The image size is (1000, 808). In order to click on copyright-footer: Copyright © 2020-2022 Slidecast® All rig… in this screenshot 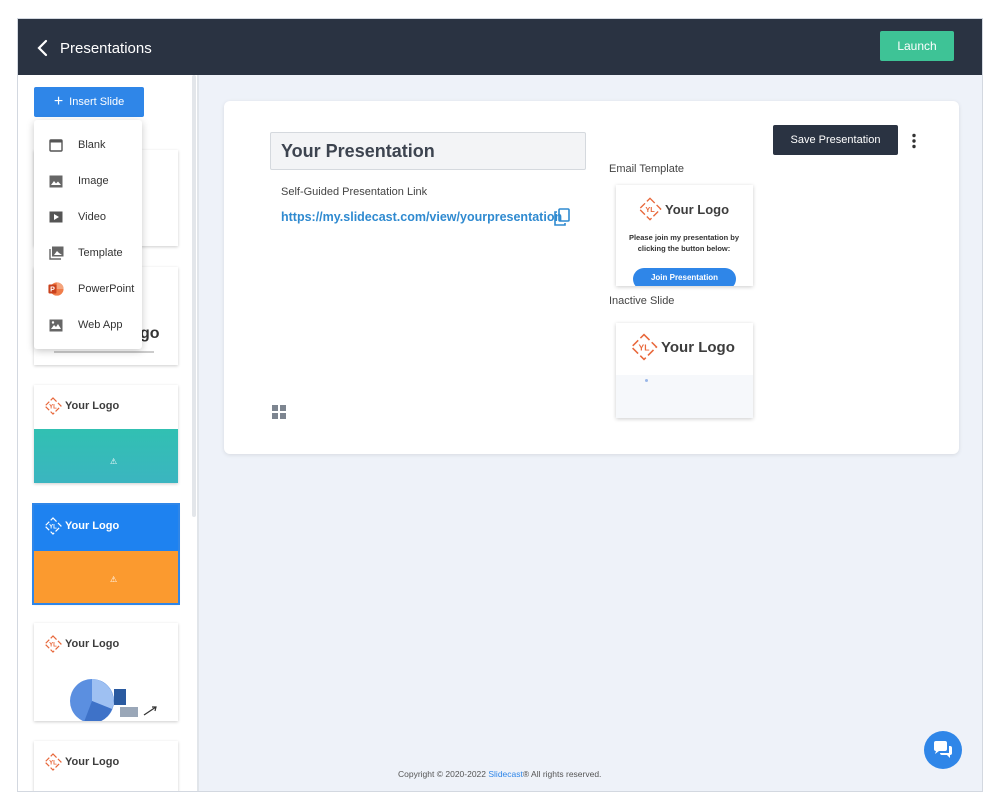, I will do `click(500, 774)`.